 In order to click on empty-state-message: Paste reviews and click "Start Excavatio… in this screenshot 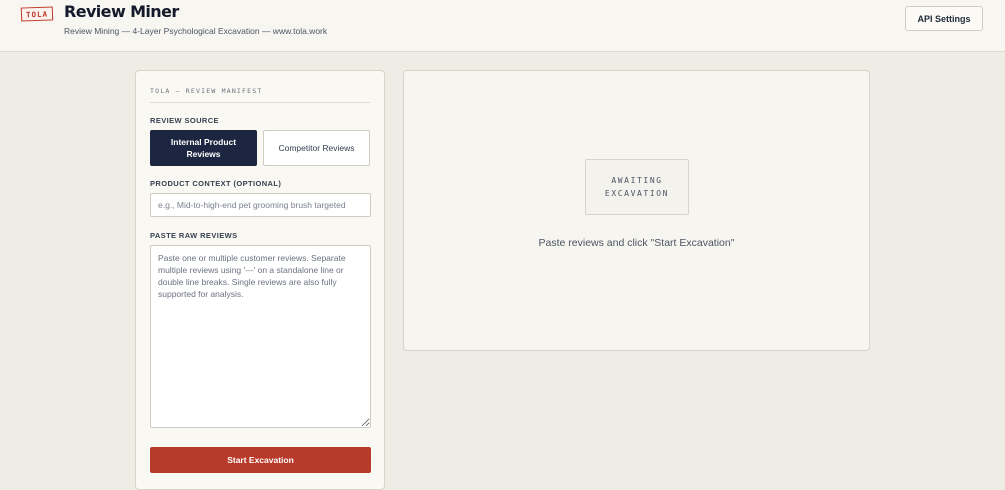, I will do `click(636, 243)`.